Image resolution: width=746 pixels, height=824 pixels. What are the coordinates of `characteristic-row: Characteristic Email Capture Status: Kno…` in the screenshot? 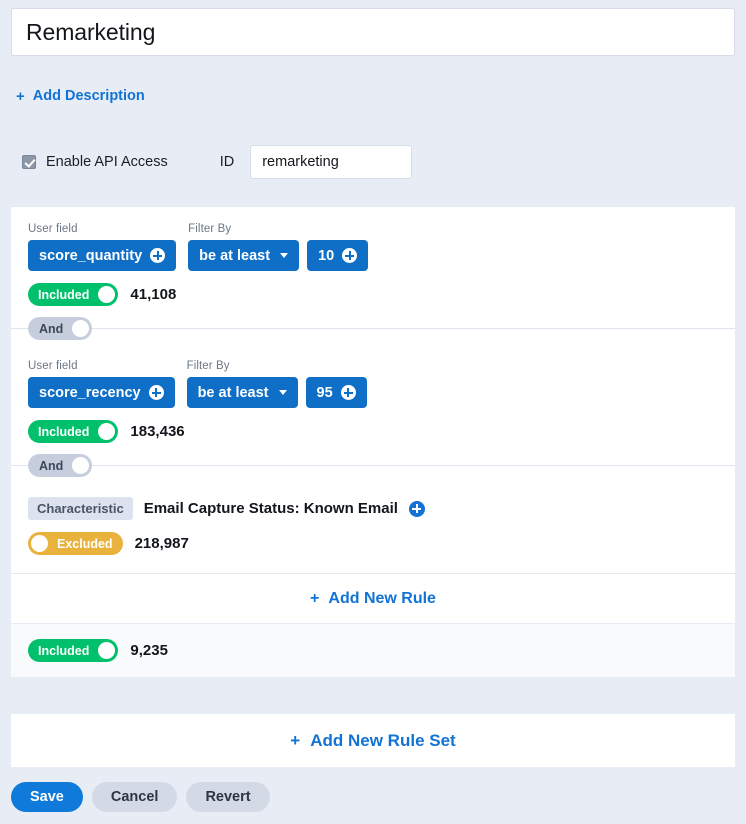 It's located at (381, 508).